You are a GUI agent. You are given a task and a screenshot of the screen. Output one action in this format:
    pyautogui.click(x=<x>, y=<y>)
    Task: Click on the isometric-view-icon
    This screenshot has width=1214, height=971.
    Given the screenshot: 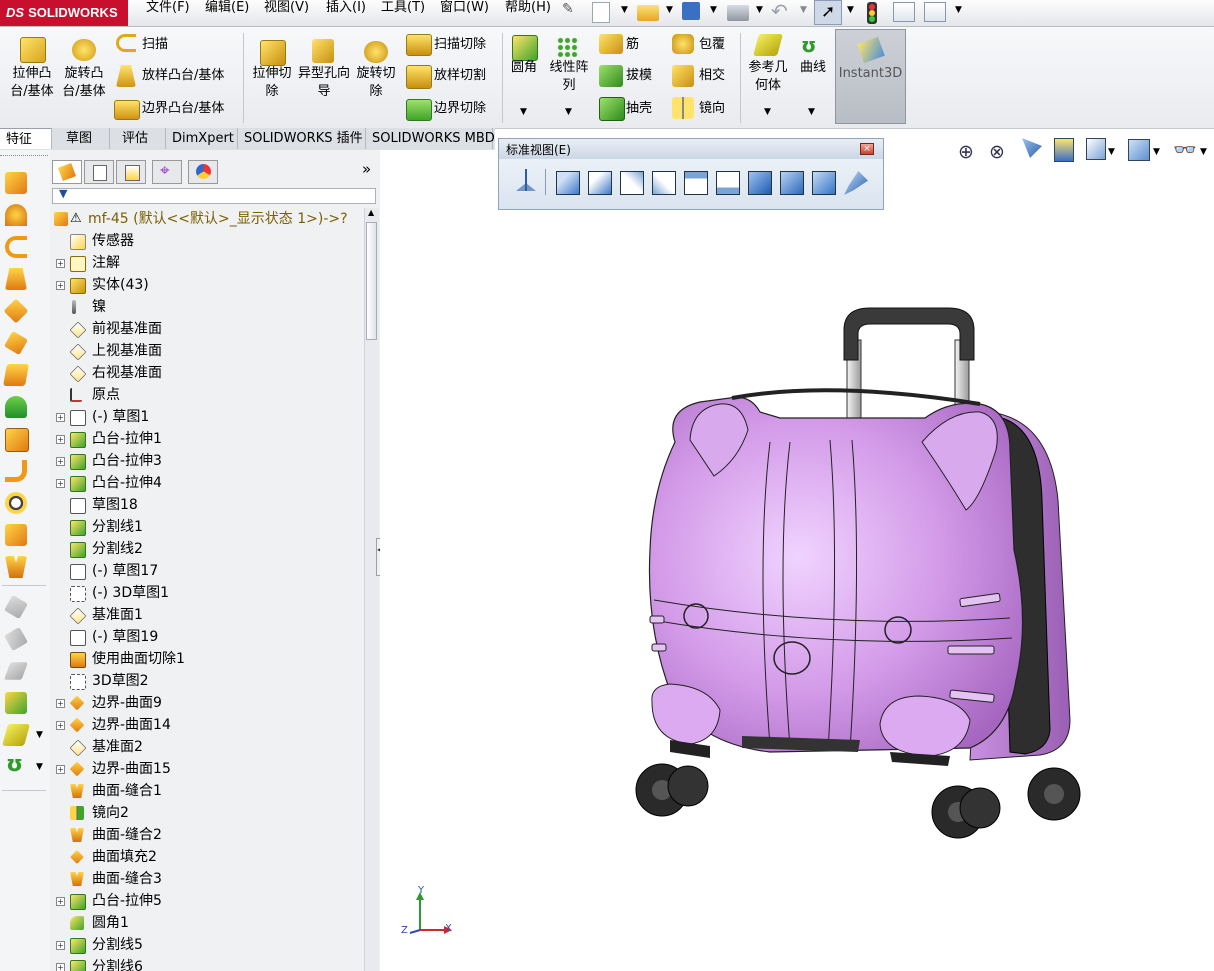 What is the action you would take?
    pyautogui.click(x=760, y=183)
    